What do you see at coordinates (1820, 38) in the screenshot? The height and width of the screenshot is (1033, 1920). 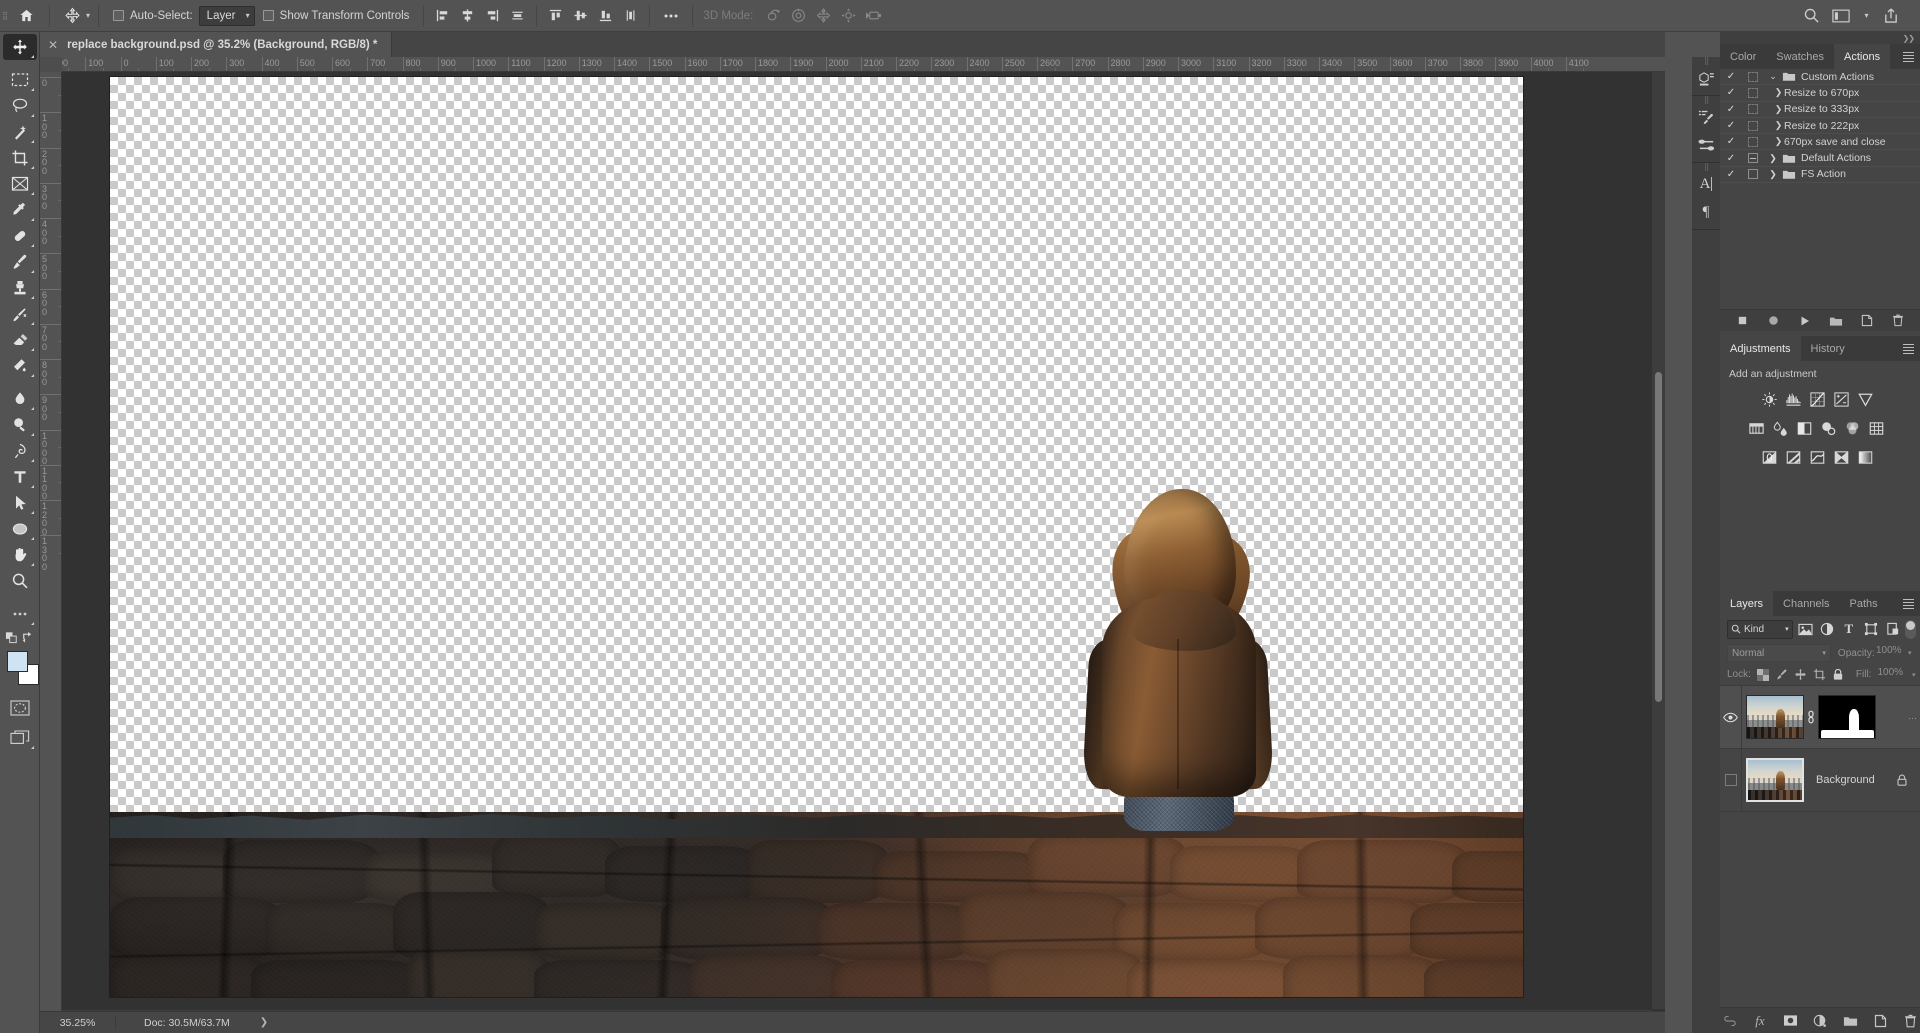 I see `collapse-panels-icon: ❯❯` at bounding box center [1820, 38].